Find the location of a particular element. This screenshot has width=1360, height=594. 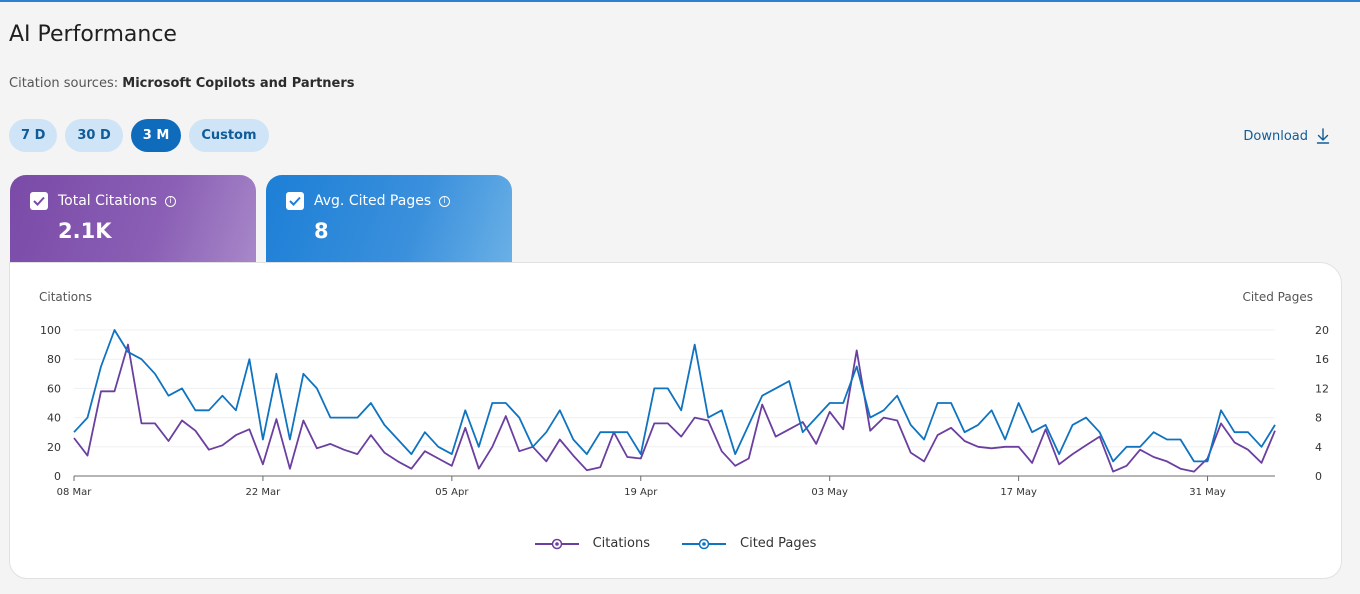

citation-sources-value: Microsoft Copilots and Partners is located at coordinates (238, 83).